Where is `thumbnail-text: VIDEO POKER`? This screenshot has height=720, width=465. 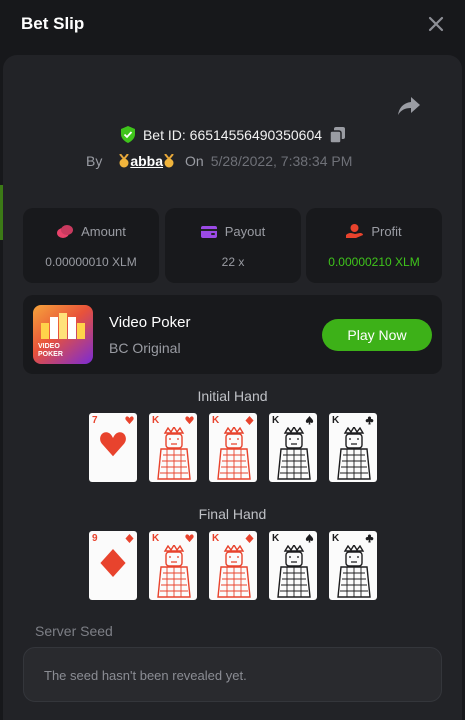 thumbnail-text: VIDEO POKER is located at coordinates (50, 351).